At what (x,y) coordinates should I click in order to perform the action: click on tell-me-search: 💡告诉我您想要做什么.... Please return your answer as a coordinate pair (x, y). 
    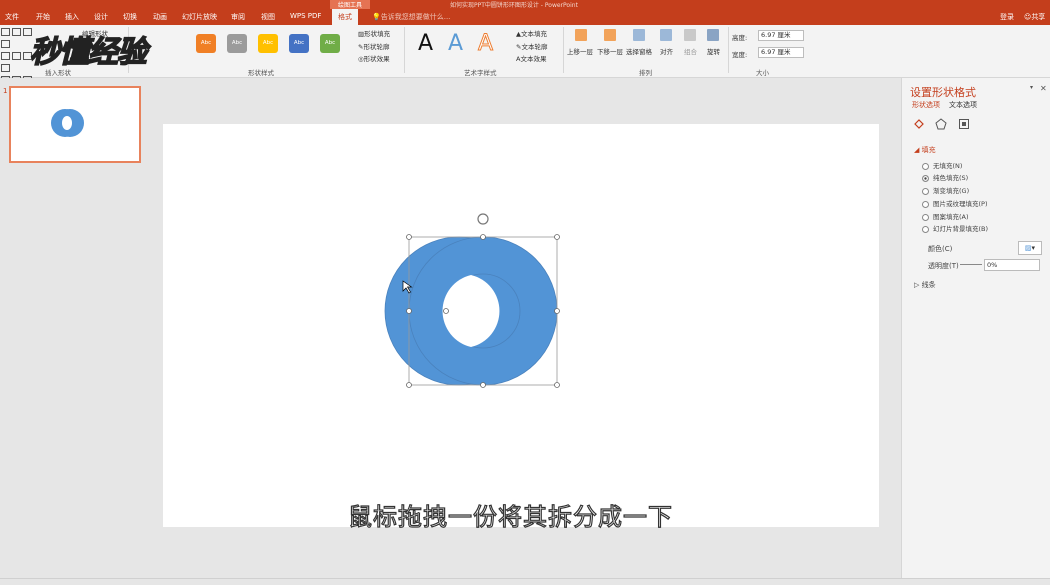
    Looking at the image, I should click on (411, 17).